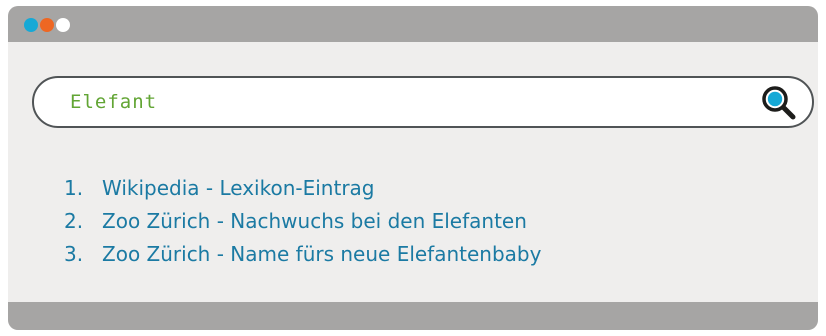  I want to click on result-number: 3., so click(74, 254).